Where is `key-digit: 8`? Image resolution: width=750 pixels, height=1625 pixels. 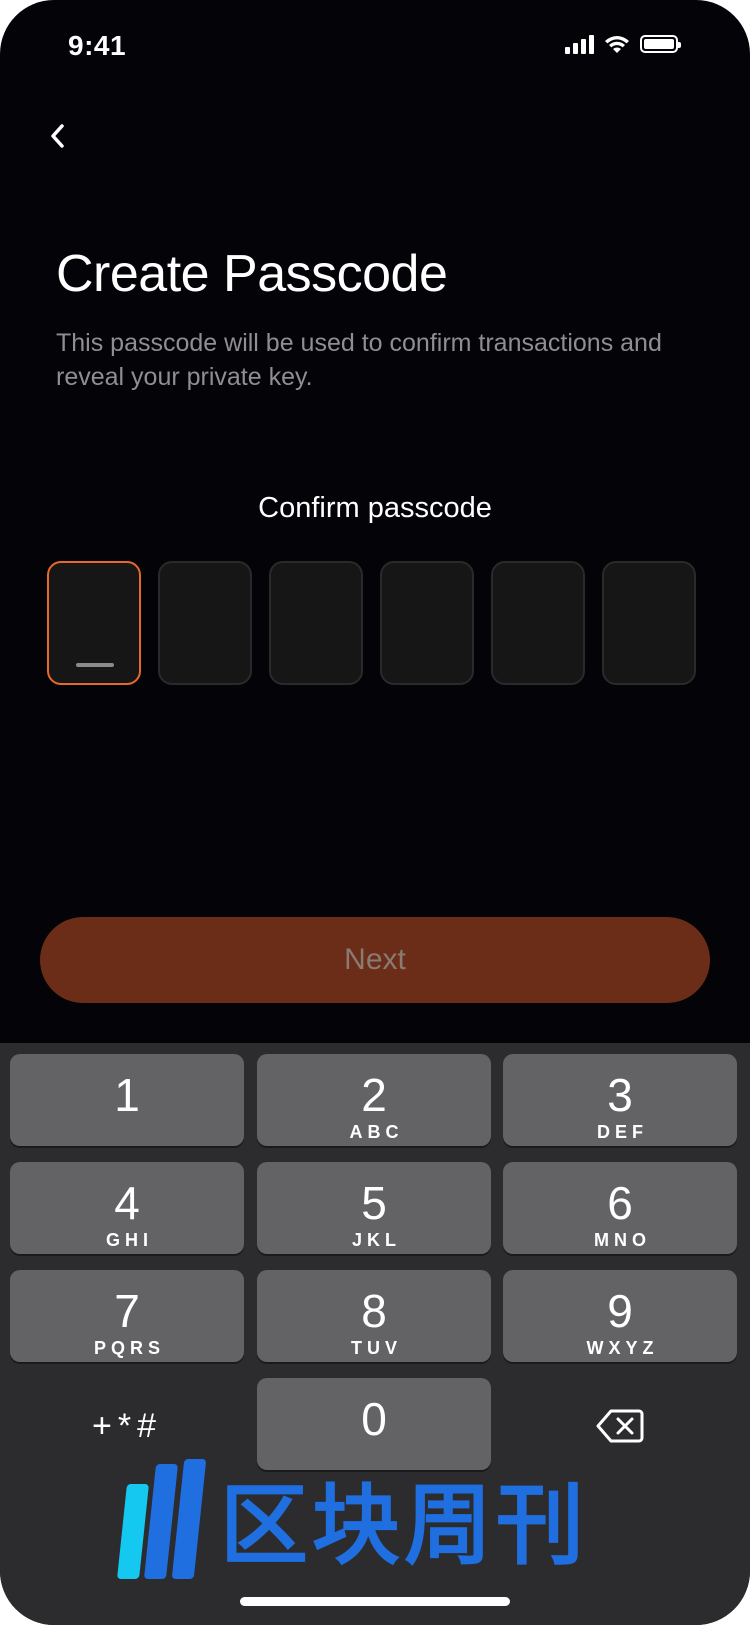
key-digit: 8 is located at coordinates (374, 1311).